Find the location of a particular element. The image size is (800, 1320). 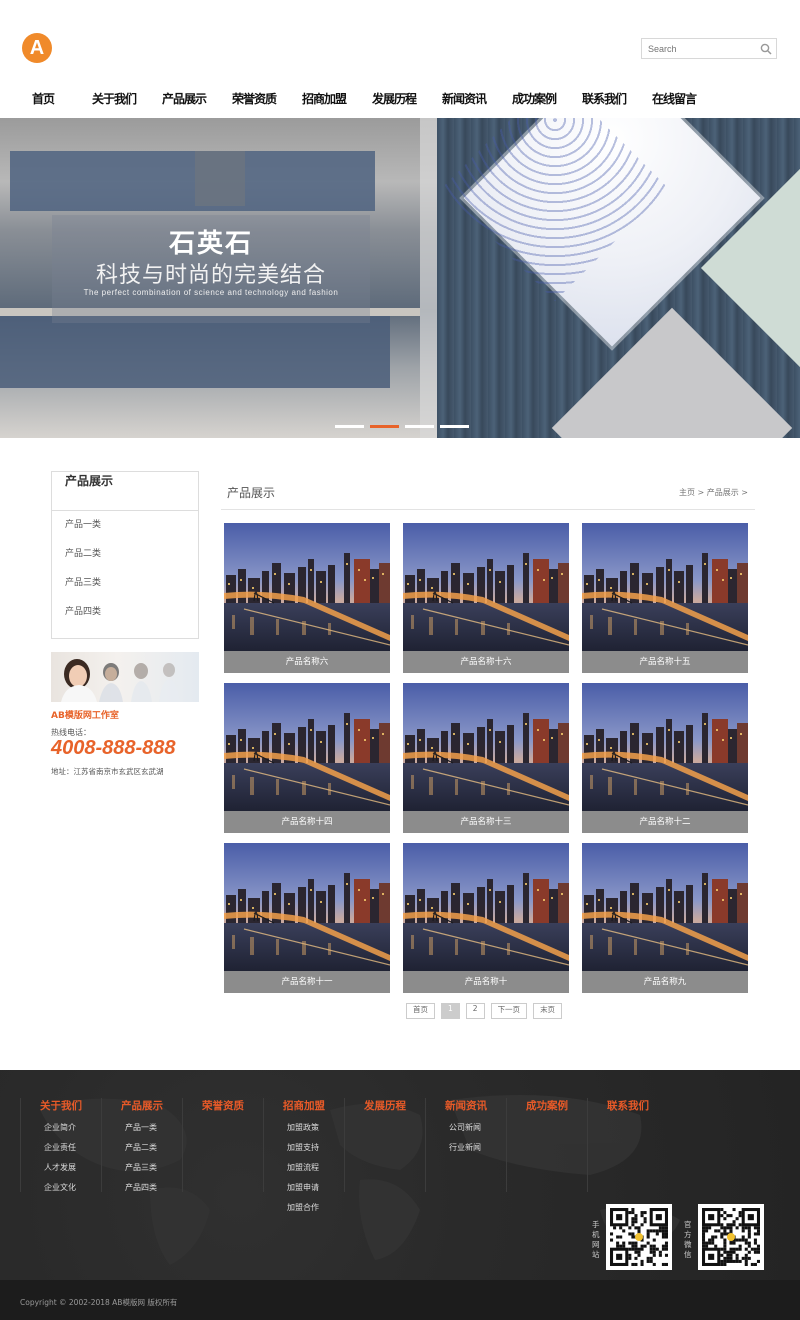

contact-company: AB模版网工作室 is located at coordinates (85, 716).